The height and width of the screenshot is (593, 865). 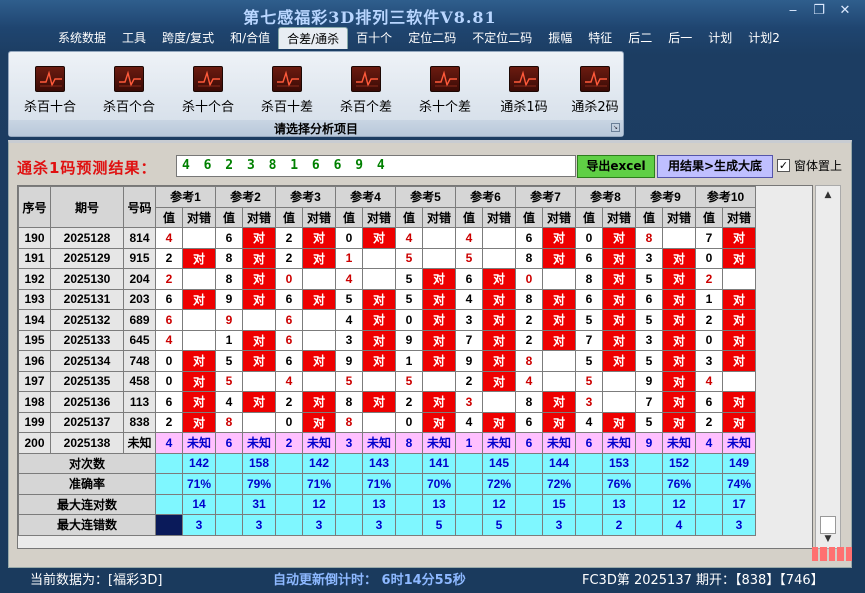 What do you see at coordinates (34, 422) in the screenshot?
I see `row-index: 199` at bounding box center [34, 422].